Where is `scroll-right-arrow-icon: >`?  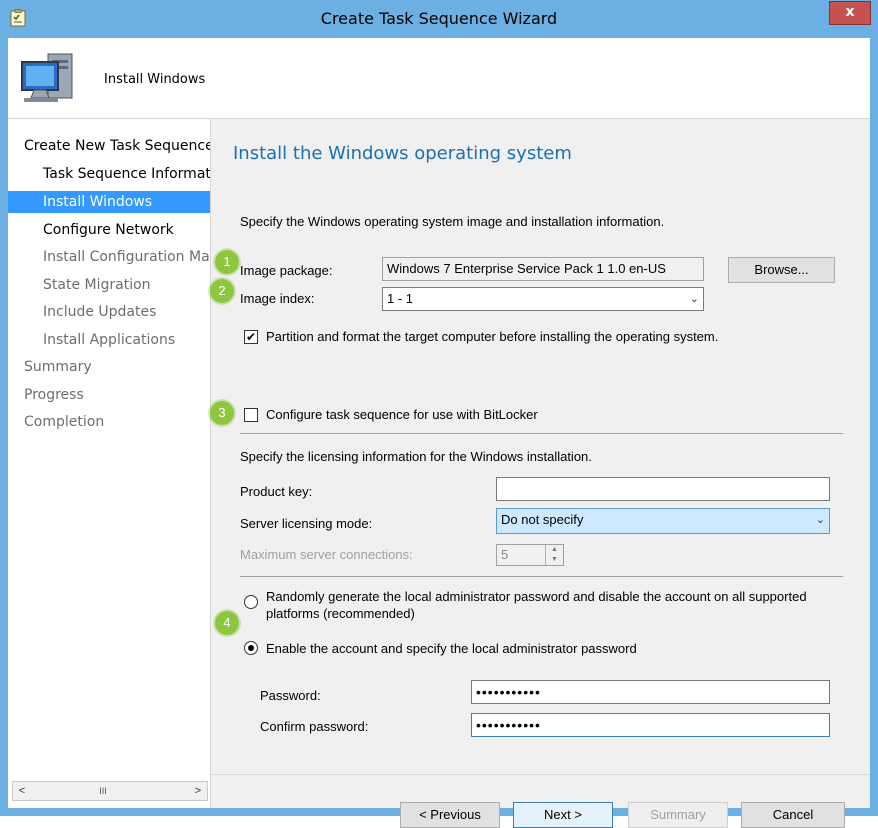 scroll-right-arrow-icon: > is located at coordinates (198, 791).